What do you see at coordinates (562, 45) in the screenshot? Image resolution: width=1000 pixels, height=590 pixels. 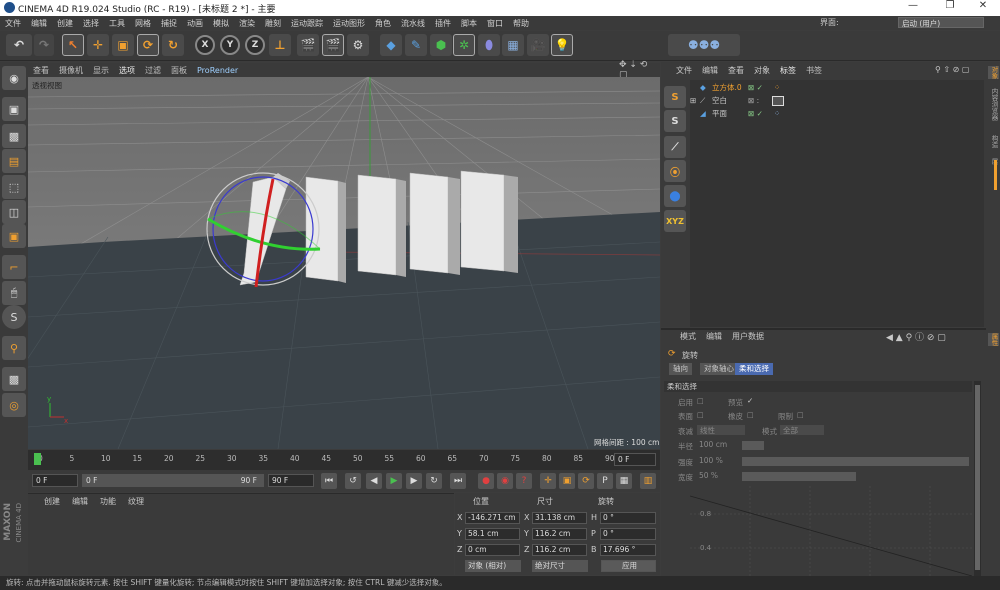 I see `light-icon: 💡` at bounding box center [562, 45].